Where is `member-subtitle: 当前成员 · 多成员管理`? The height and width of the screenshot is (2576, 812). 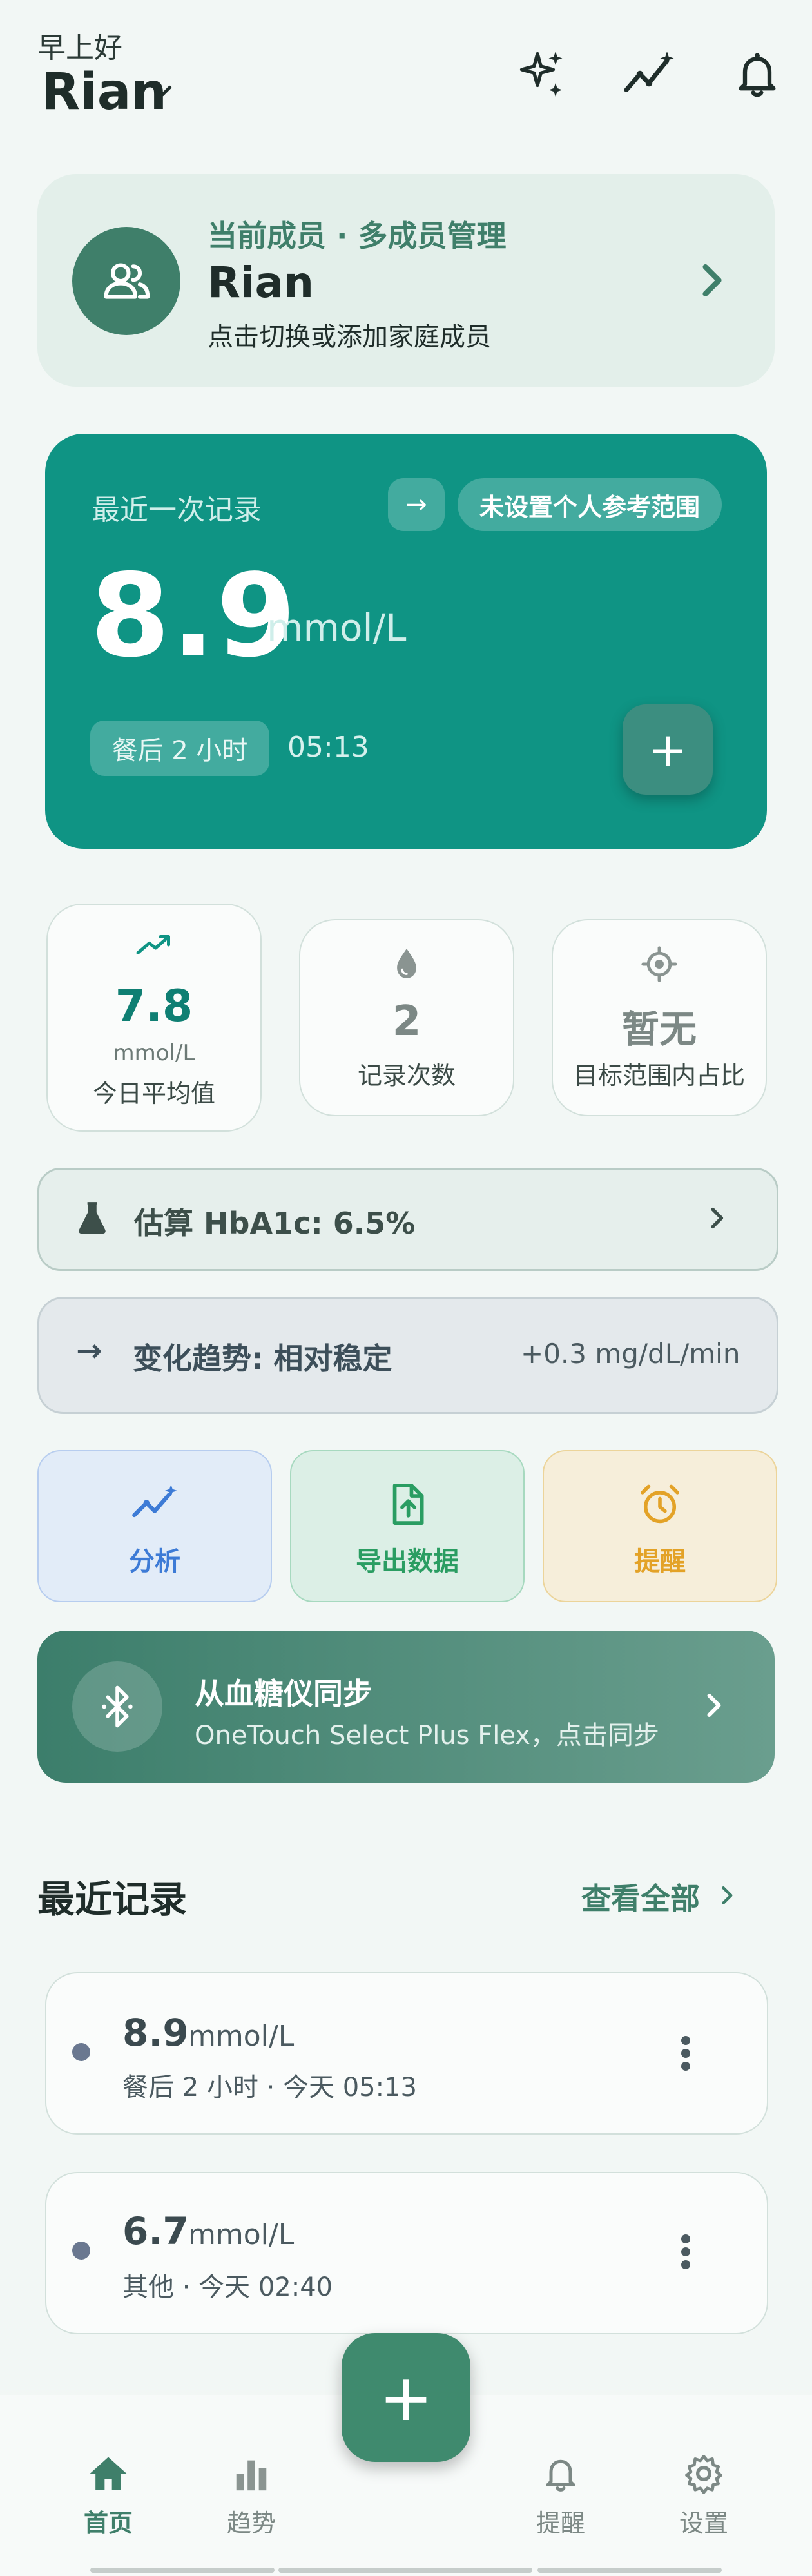 member-subtitle: 当前成员 · 多成员管理 is located at coordinates (357, 235).